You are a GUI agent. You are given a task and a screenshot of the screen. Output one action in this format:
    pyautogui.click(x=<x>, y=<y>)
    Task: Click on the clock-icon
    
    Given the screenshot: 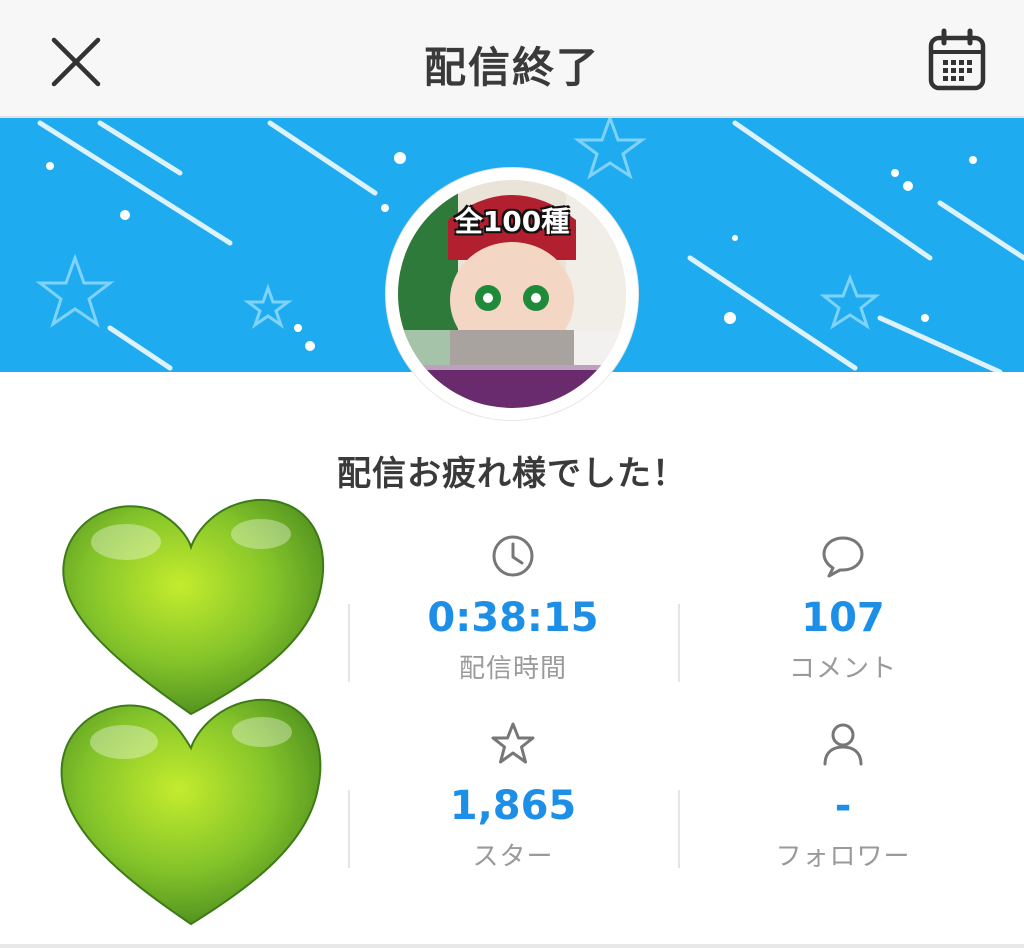 What is the action you would take?
    pyautogui.click(x=513, y=556)
    